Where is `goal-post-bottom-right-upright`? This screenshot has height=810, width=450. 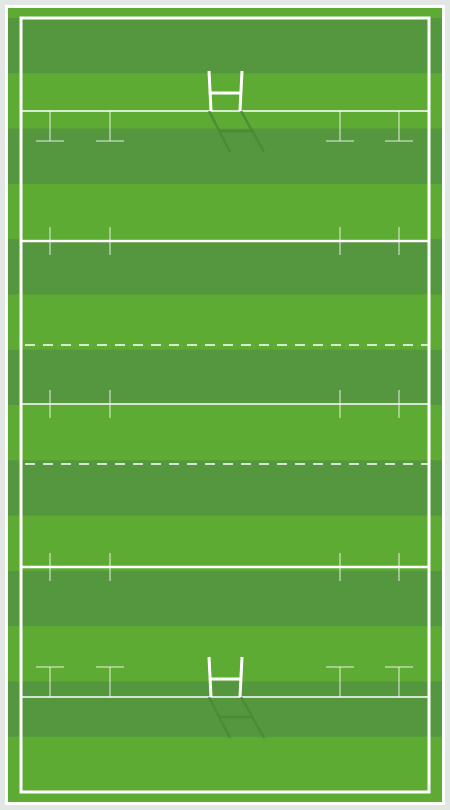
goal-post-bottom-right-upright is located at coordinates (241, 677).